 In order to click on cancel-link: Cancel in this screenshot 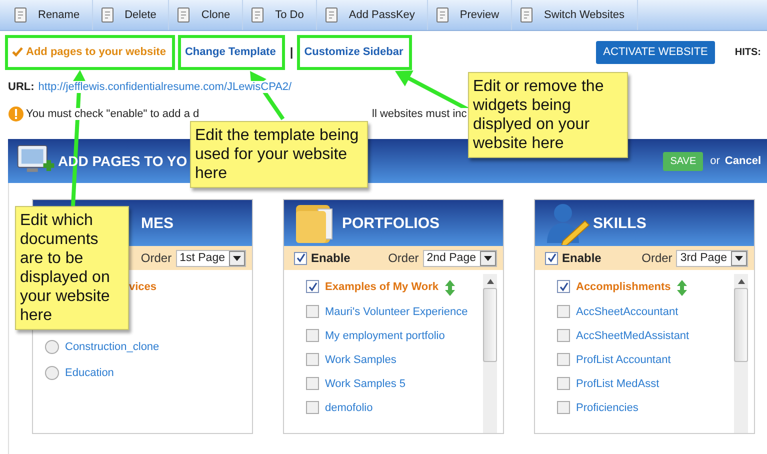, I will do `click(742, 161)`.